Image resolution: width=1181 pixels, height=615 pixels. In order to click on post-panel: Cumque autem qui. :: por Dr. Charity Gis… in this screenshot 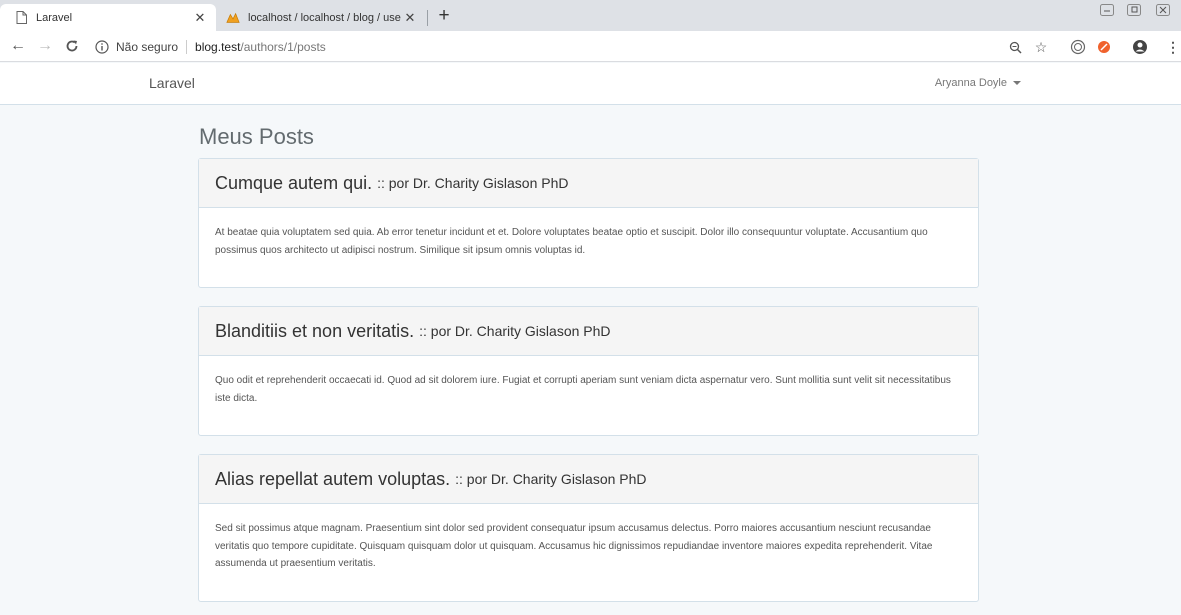, I will do `click(588, 223)`.